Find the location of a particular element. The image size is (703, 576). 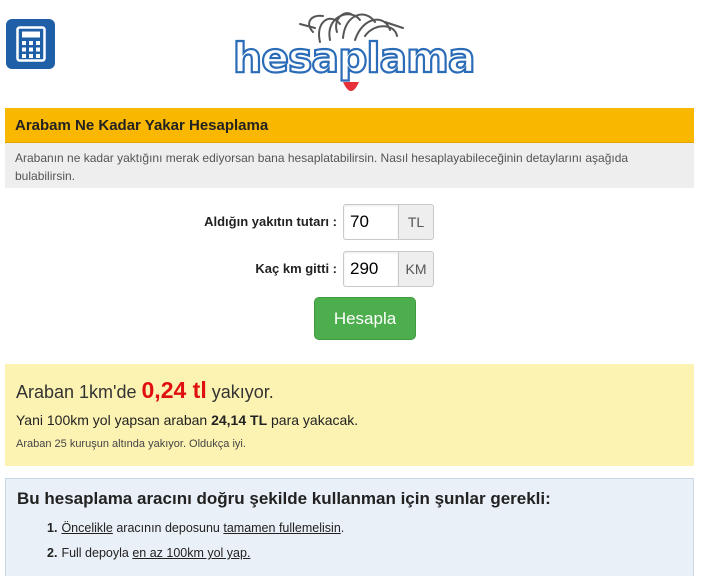

result-prefix: Araban 1km'de is located at coordinates (79, 392).